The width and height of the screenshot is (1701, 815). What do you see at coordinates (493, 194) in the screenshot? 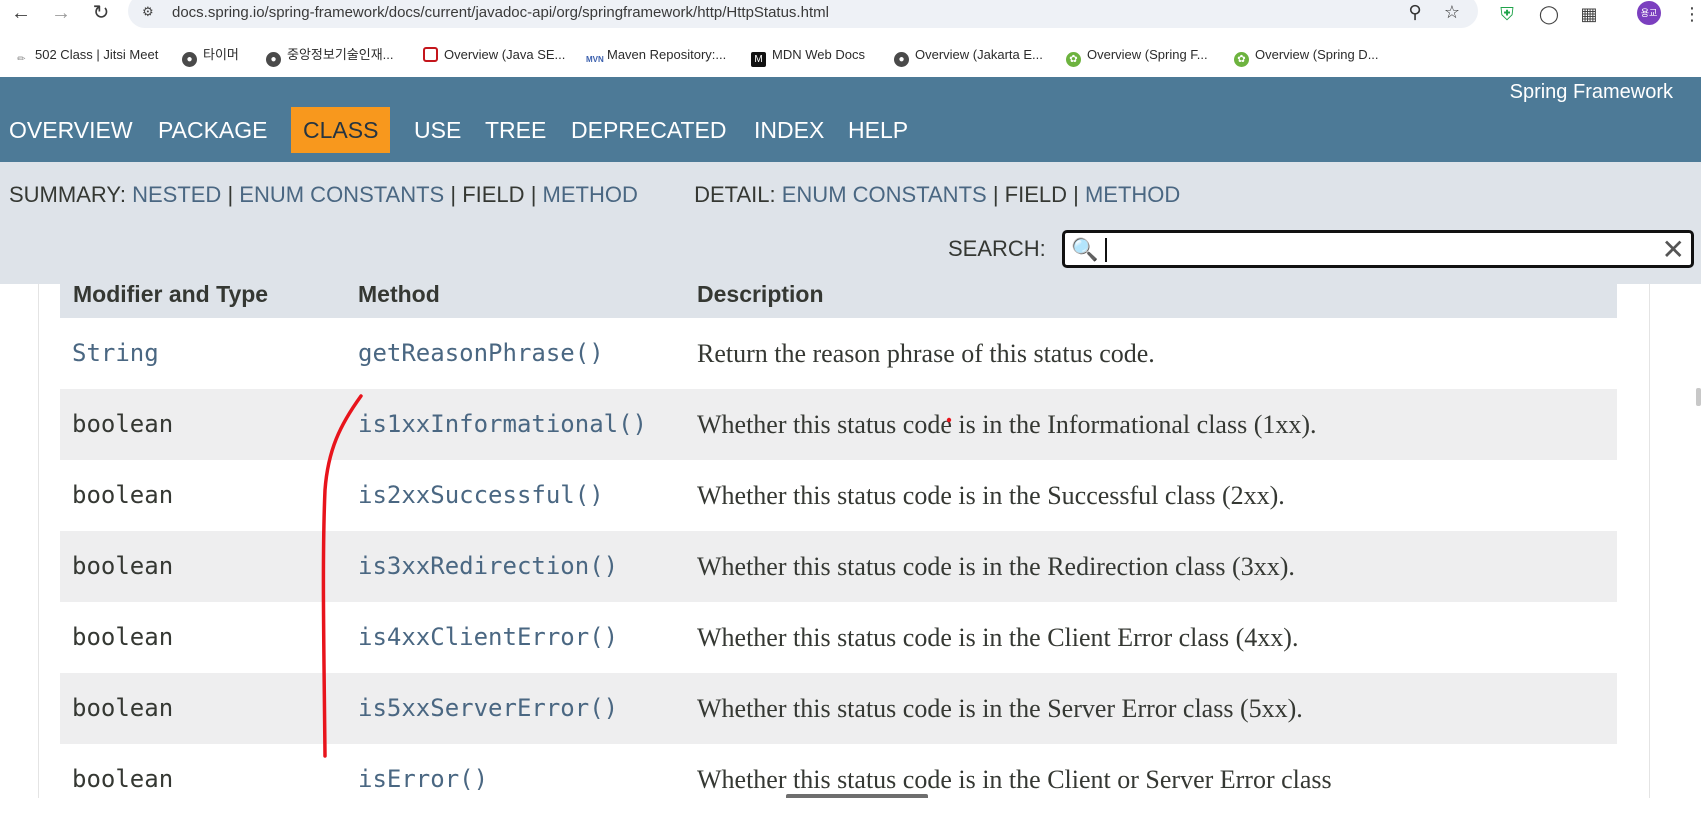
I see `summary-field-text: FIELD` at bounding box center [493, 194].